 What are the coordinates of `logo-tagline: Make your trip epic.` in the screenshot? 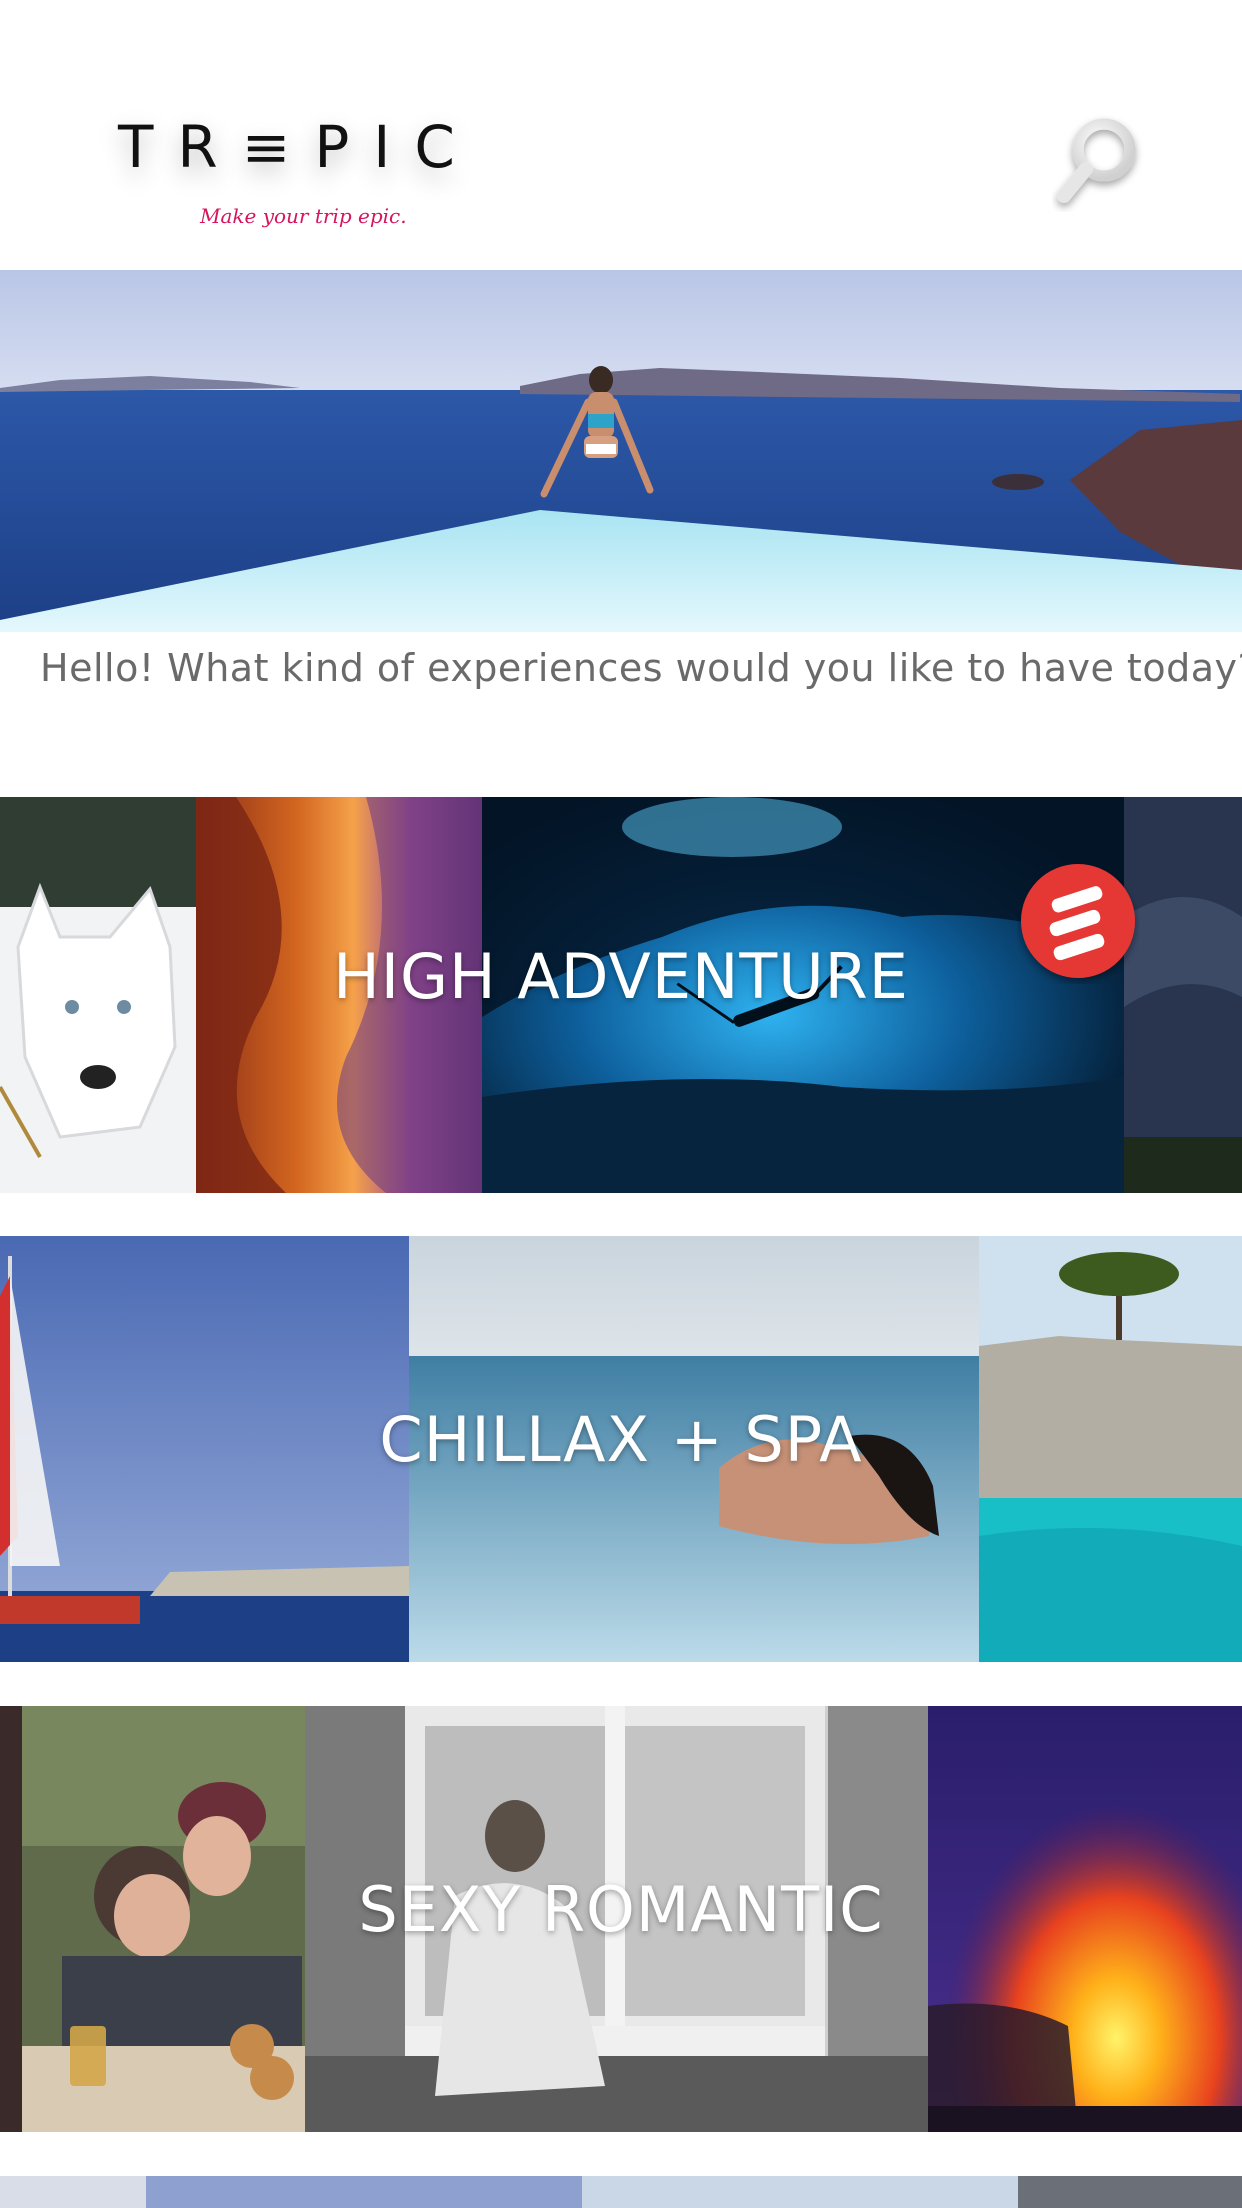 It's located at (303, 216).